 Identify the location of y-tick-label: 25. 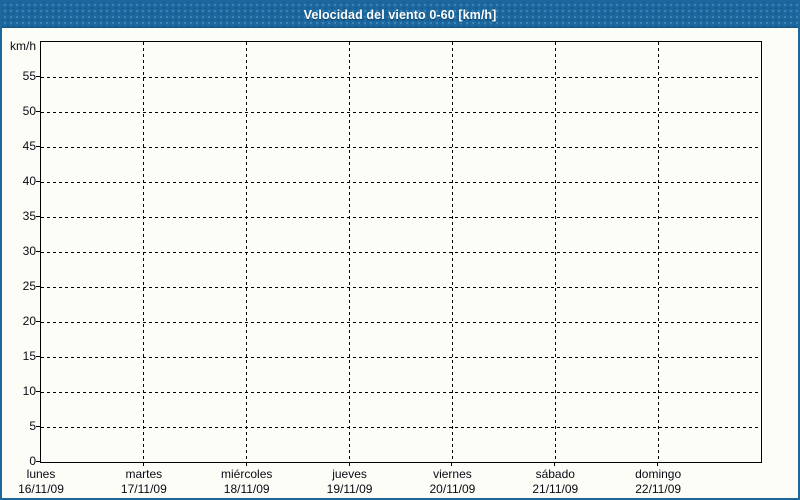
(29, 286).